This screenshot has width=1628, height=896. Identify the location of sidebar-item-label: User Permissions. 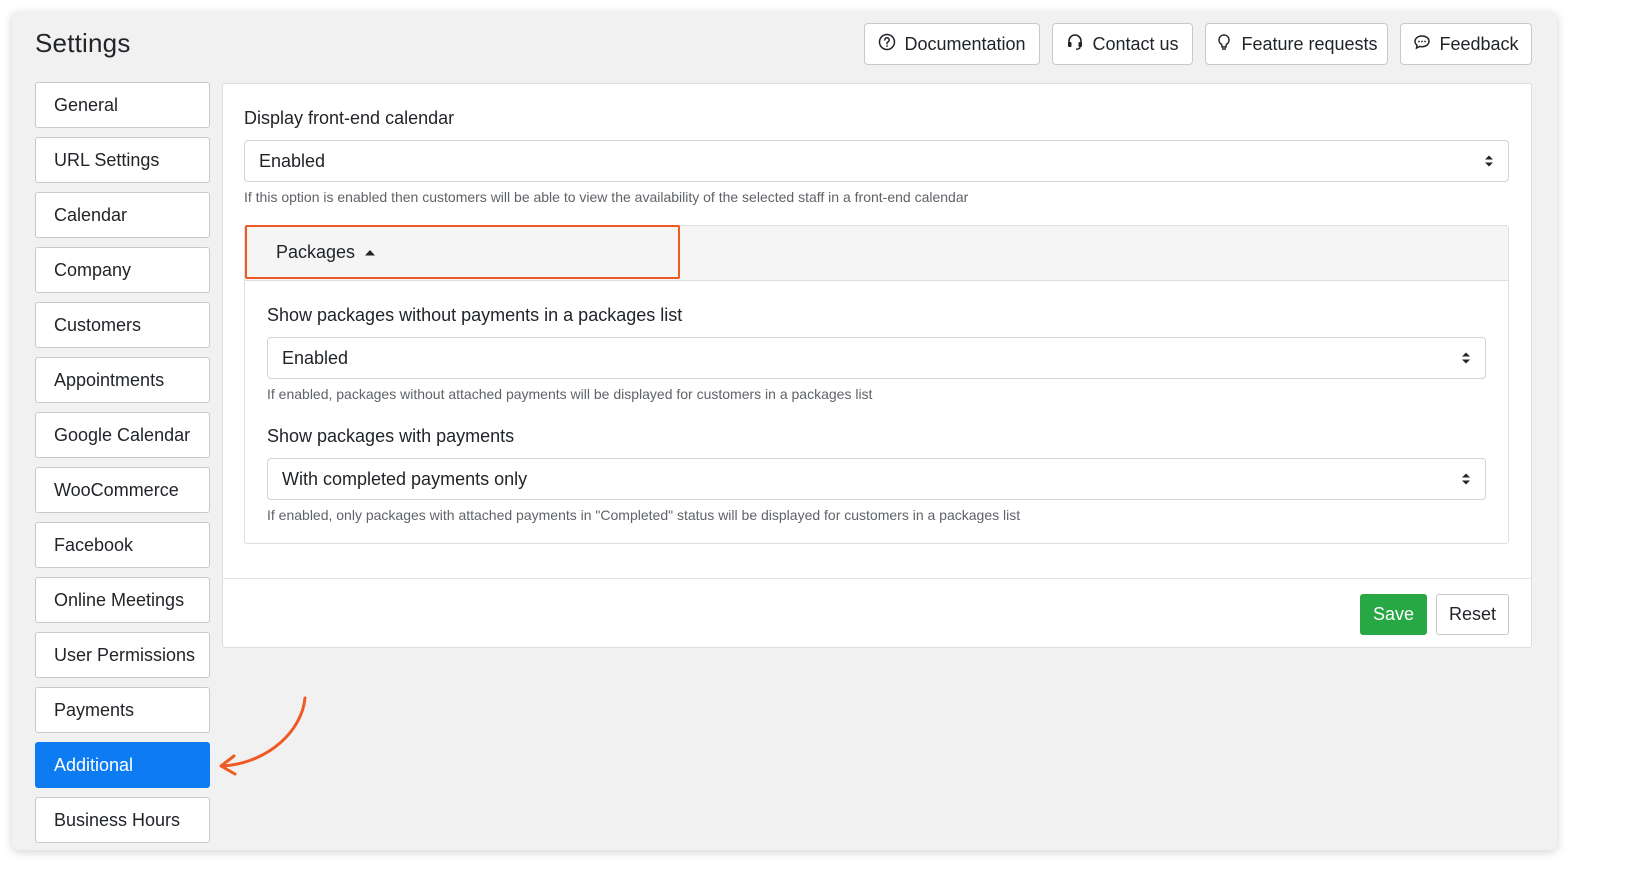
(125, 654).